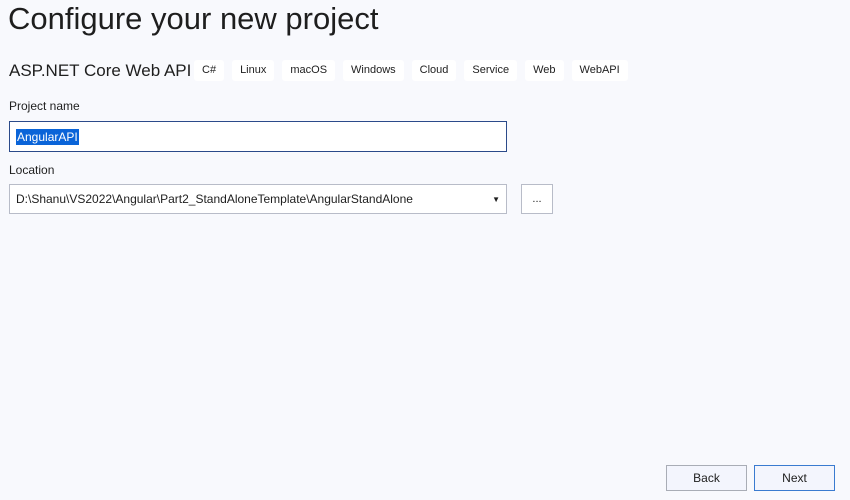 This screenshot has width=850, height=500. Describe the element at coordinates (253, 70) in the screenshot. I see `tag: Linux` at that location.